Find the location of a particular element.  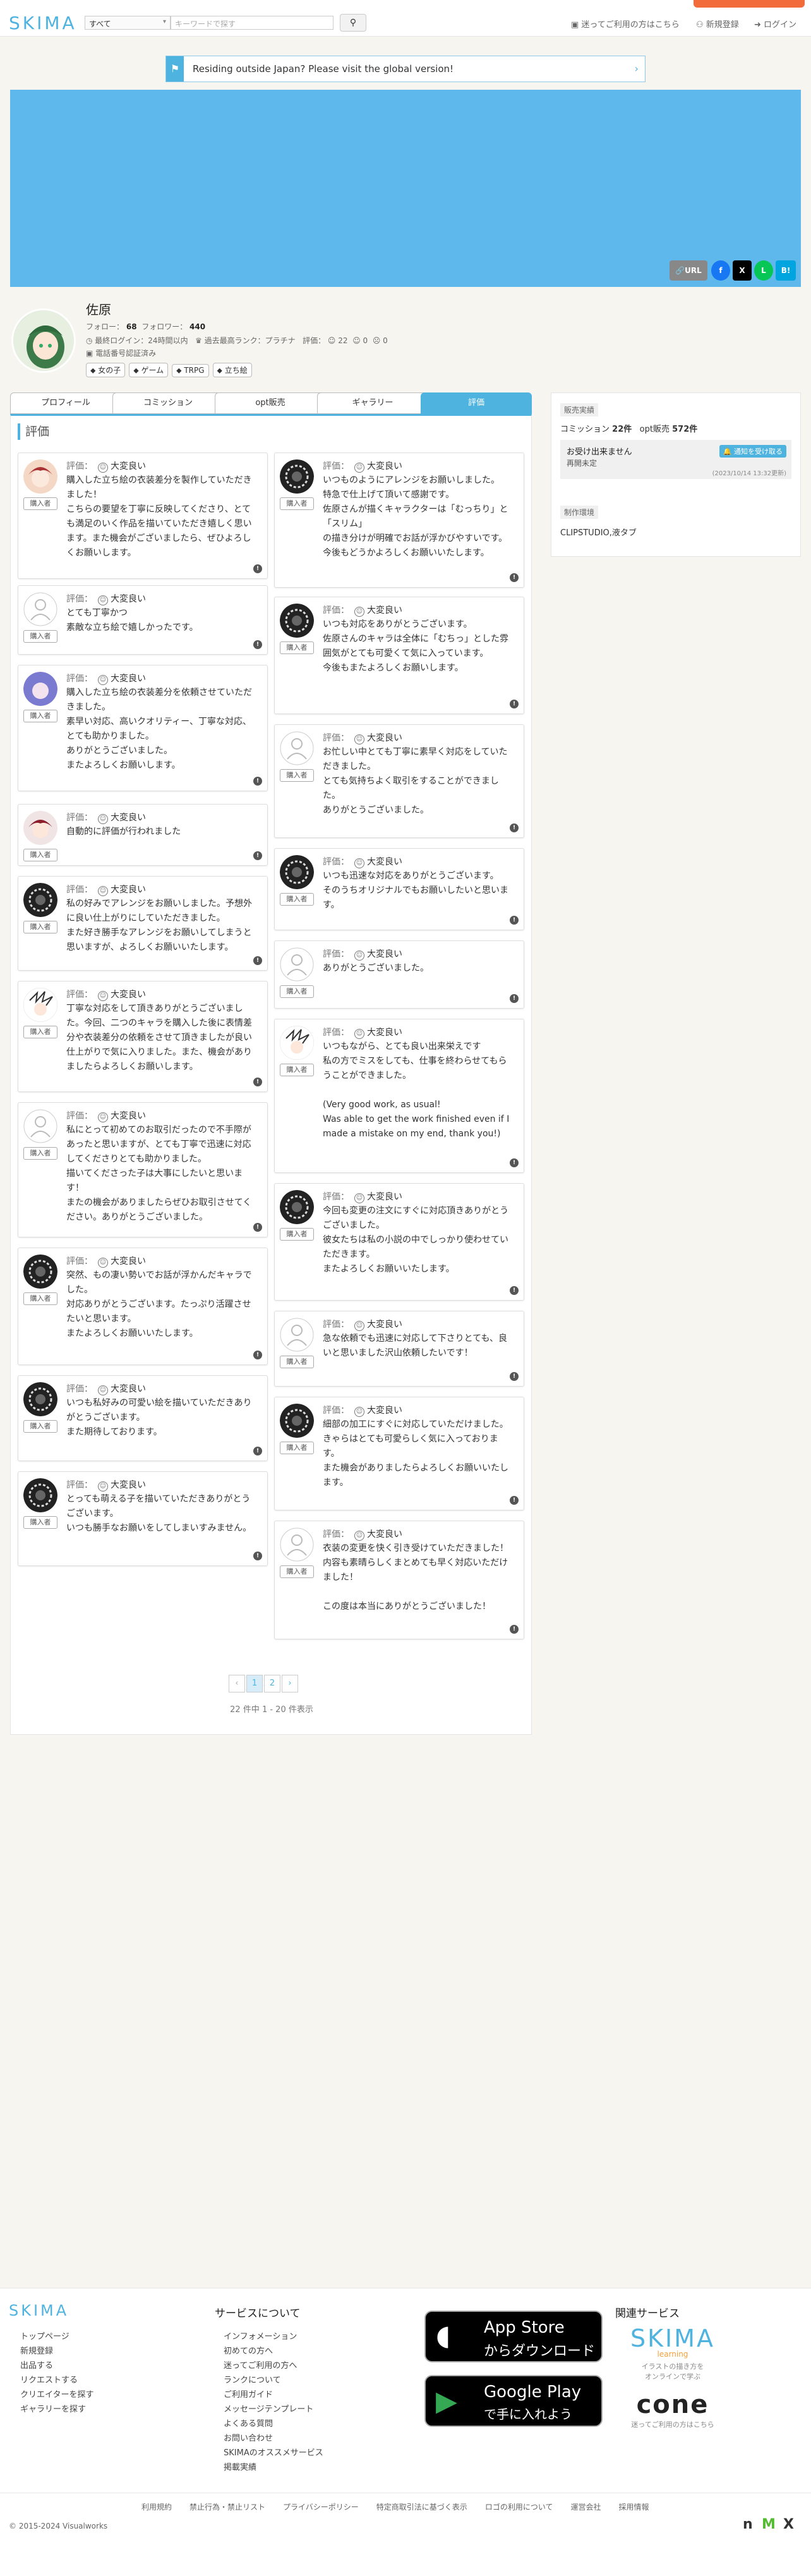

tab-profile: プロフィール is located at coordinates (65, 403).